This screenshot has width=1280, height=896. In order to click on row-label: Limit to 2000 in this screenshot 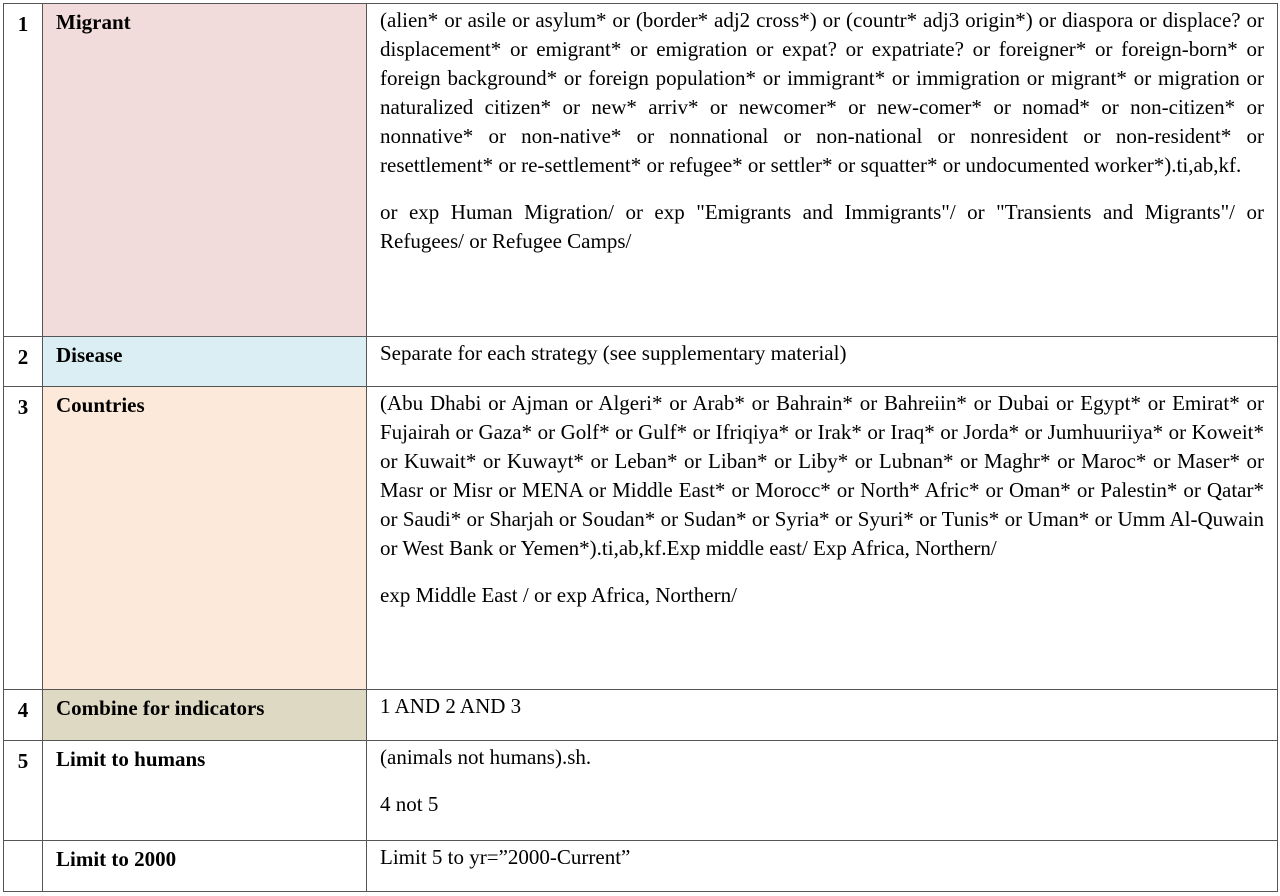, I will do `click(204, 866)`.